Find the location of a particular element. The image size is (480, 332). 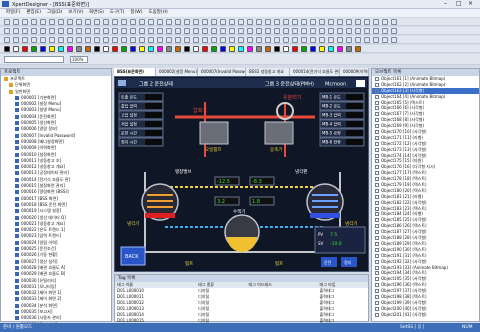

menu-item-1: 편집(E) is located at coordinates (33, 13).